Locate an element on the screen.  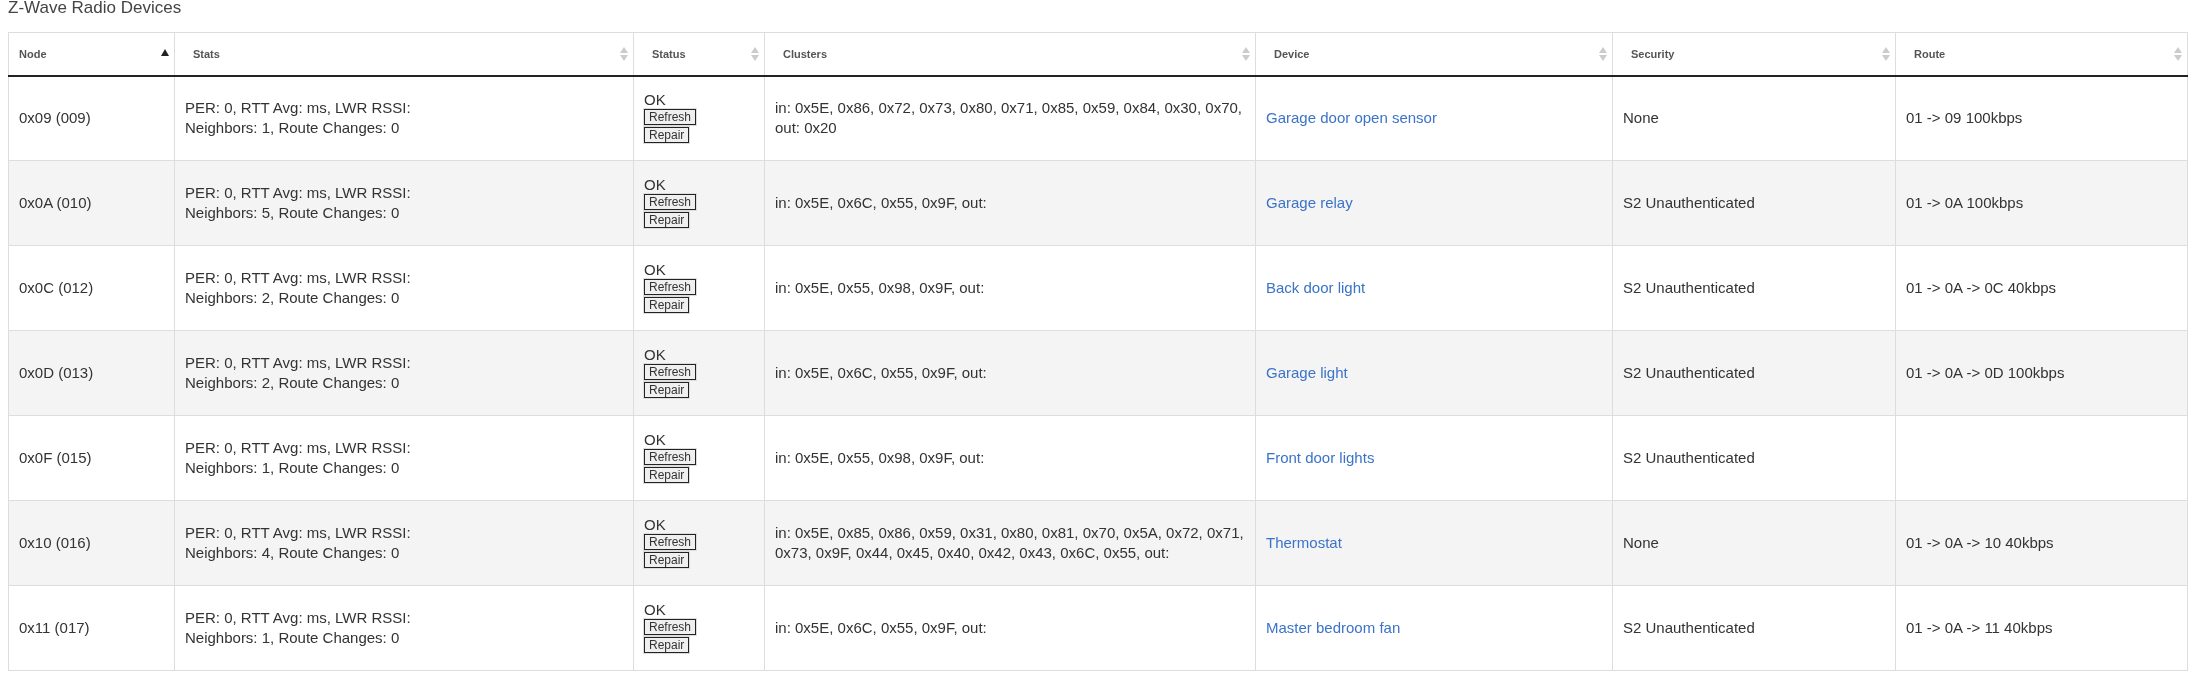
device-link: Garage door open sensor is located at coordinates (1351, 118).